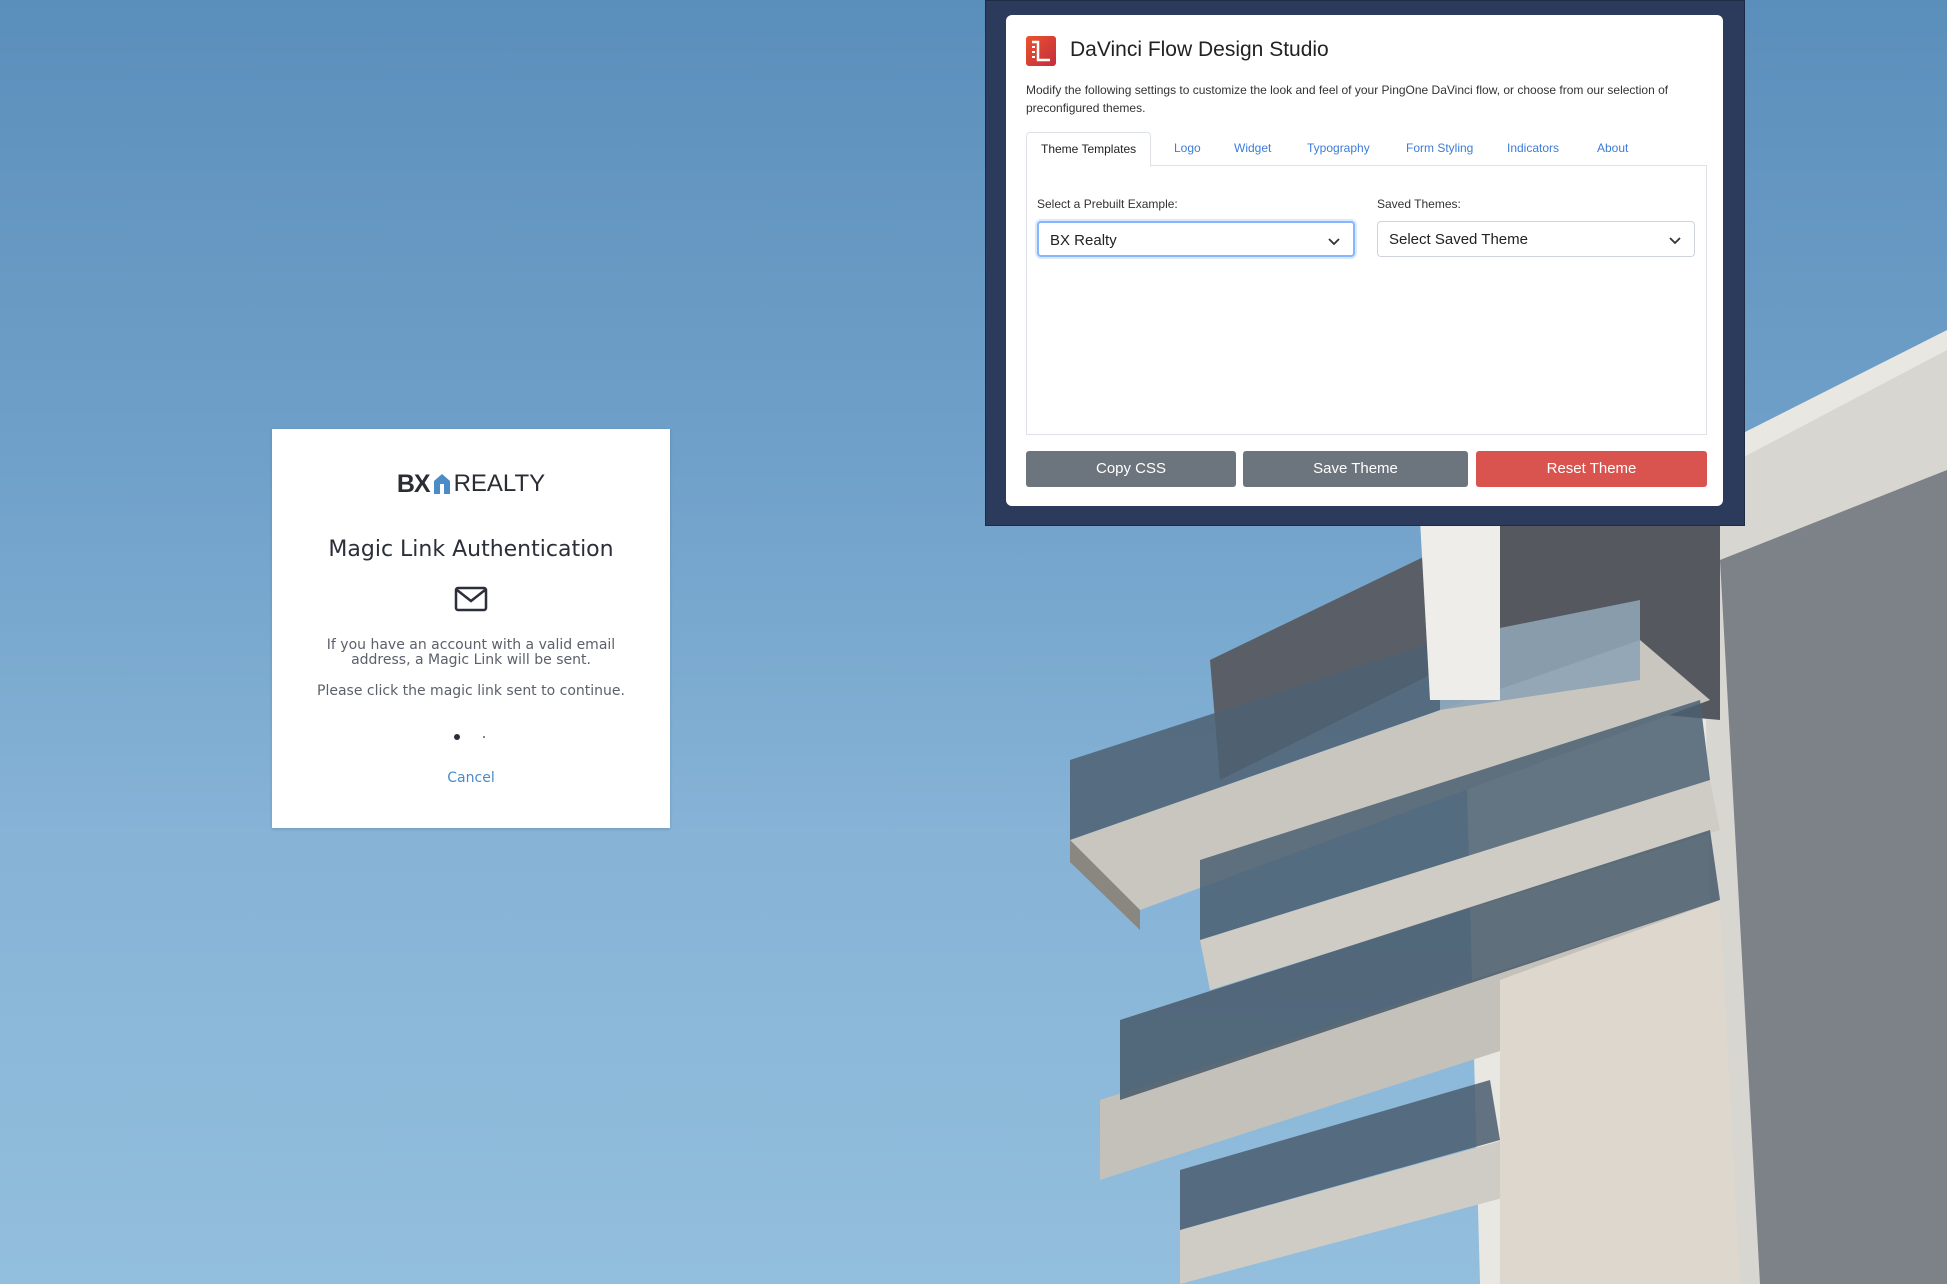  I want to click on save-theme-button: Save Theme, so click(1355, 469).